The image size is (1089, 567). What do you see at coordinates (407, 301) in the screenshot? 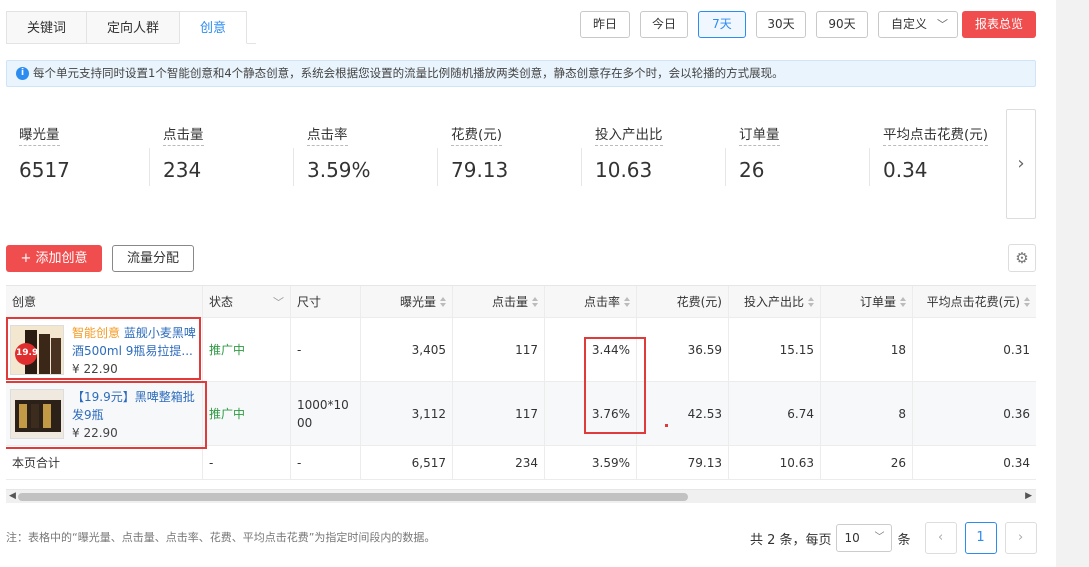
I see `col-impressions: 曝光量` at bounding box center [407, 301].